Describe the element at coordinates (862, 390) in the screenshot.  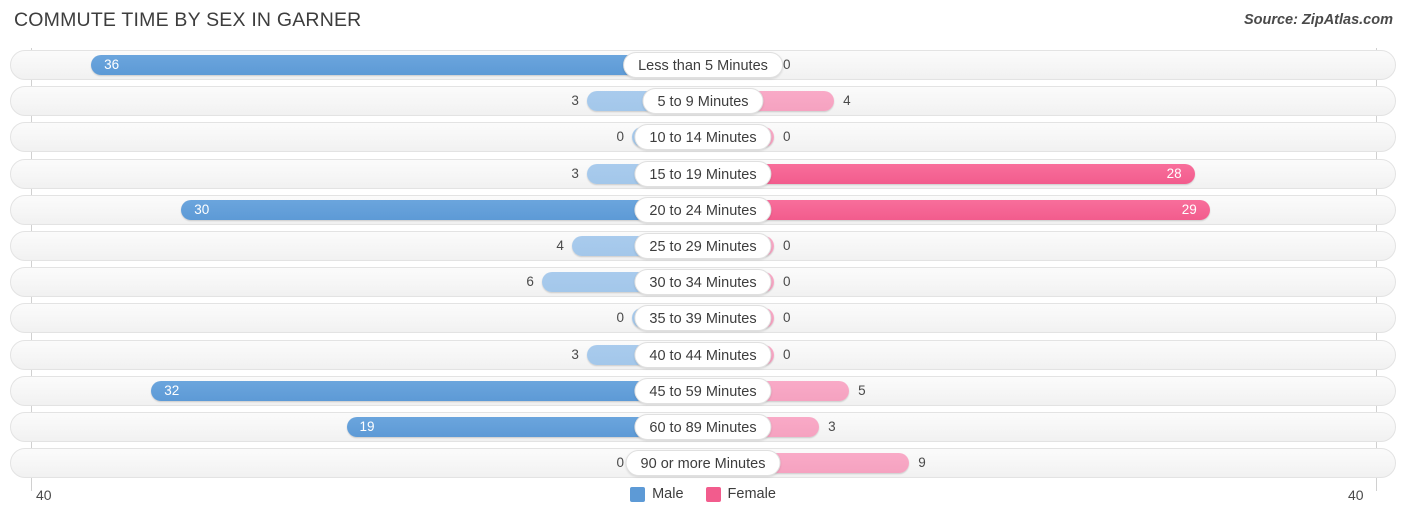
I see `bar-value-female: 5` at that location.